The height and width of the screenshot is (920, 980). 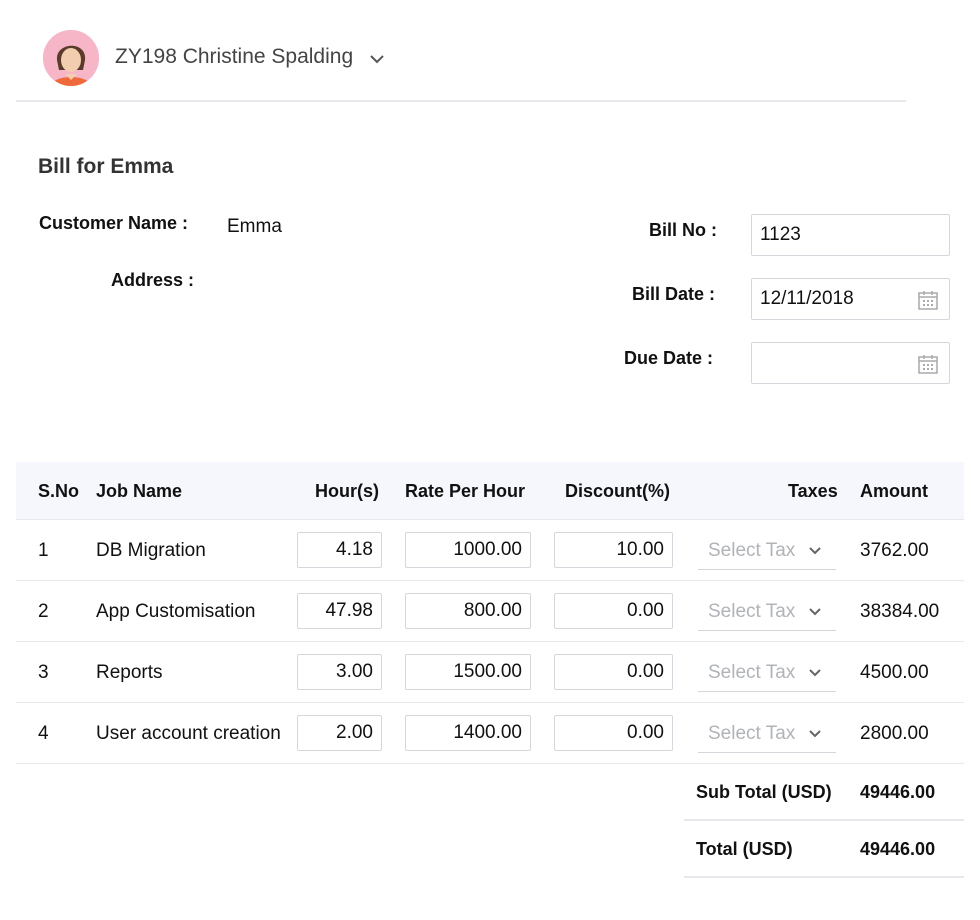 I want to click on col-job-name: Job Name, so click(x=139, y=491).